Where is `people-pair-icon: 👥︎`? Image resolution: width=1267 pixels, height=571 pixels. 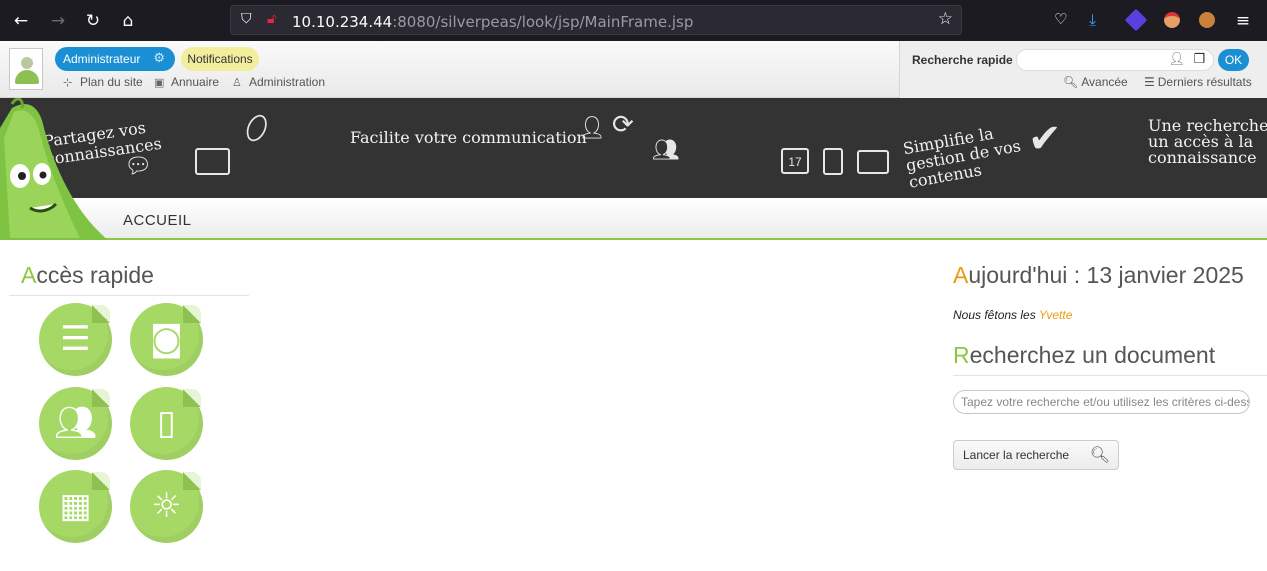
people-pair-icon: 👥︎ is located at coordinates (666, 150).